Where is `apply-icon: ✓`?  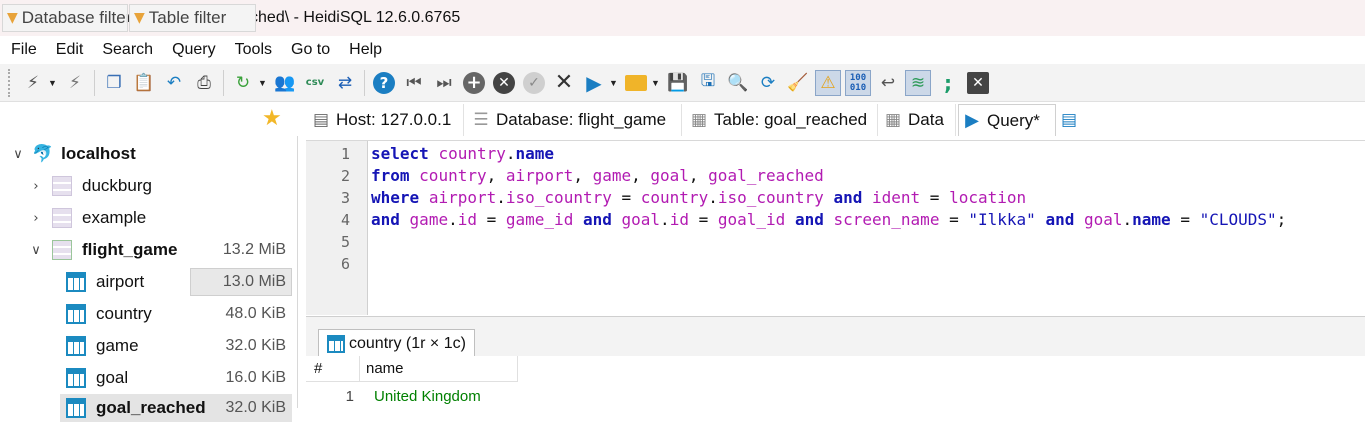
apply-icon: ✓ is located at coordinates (534, 83).